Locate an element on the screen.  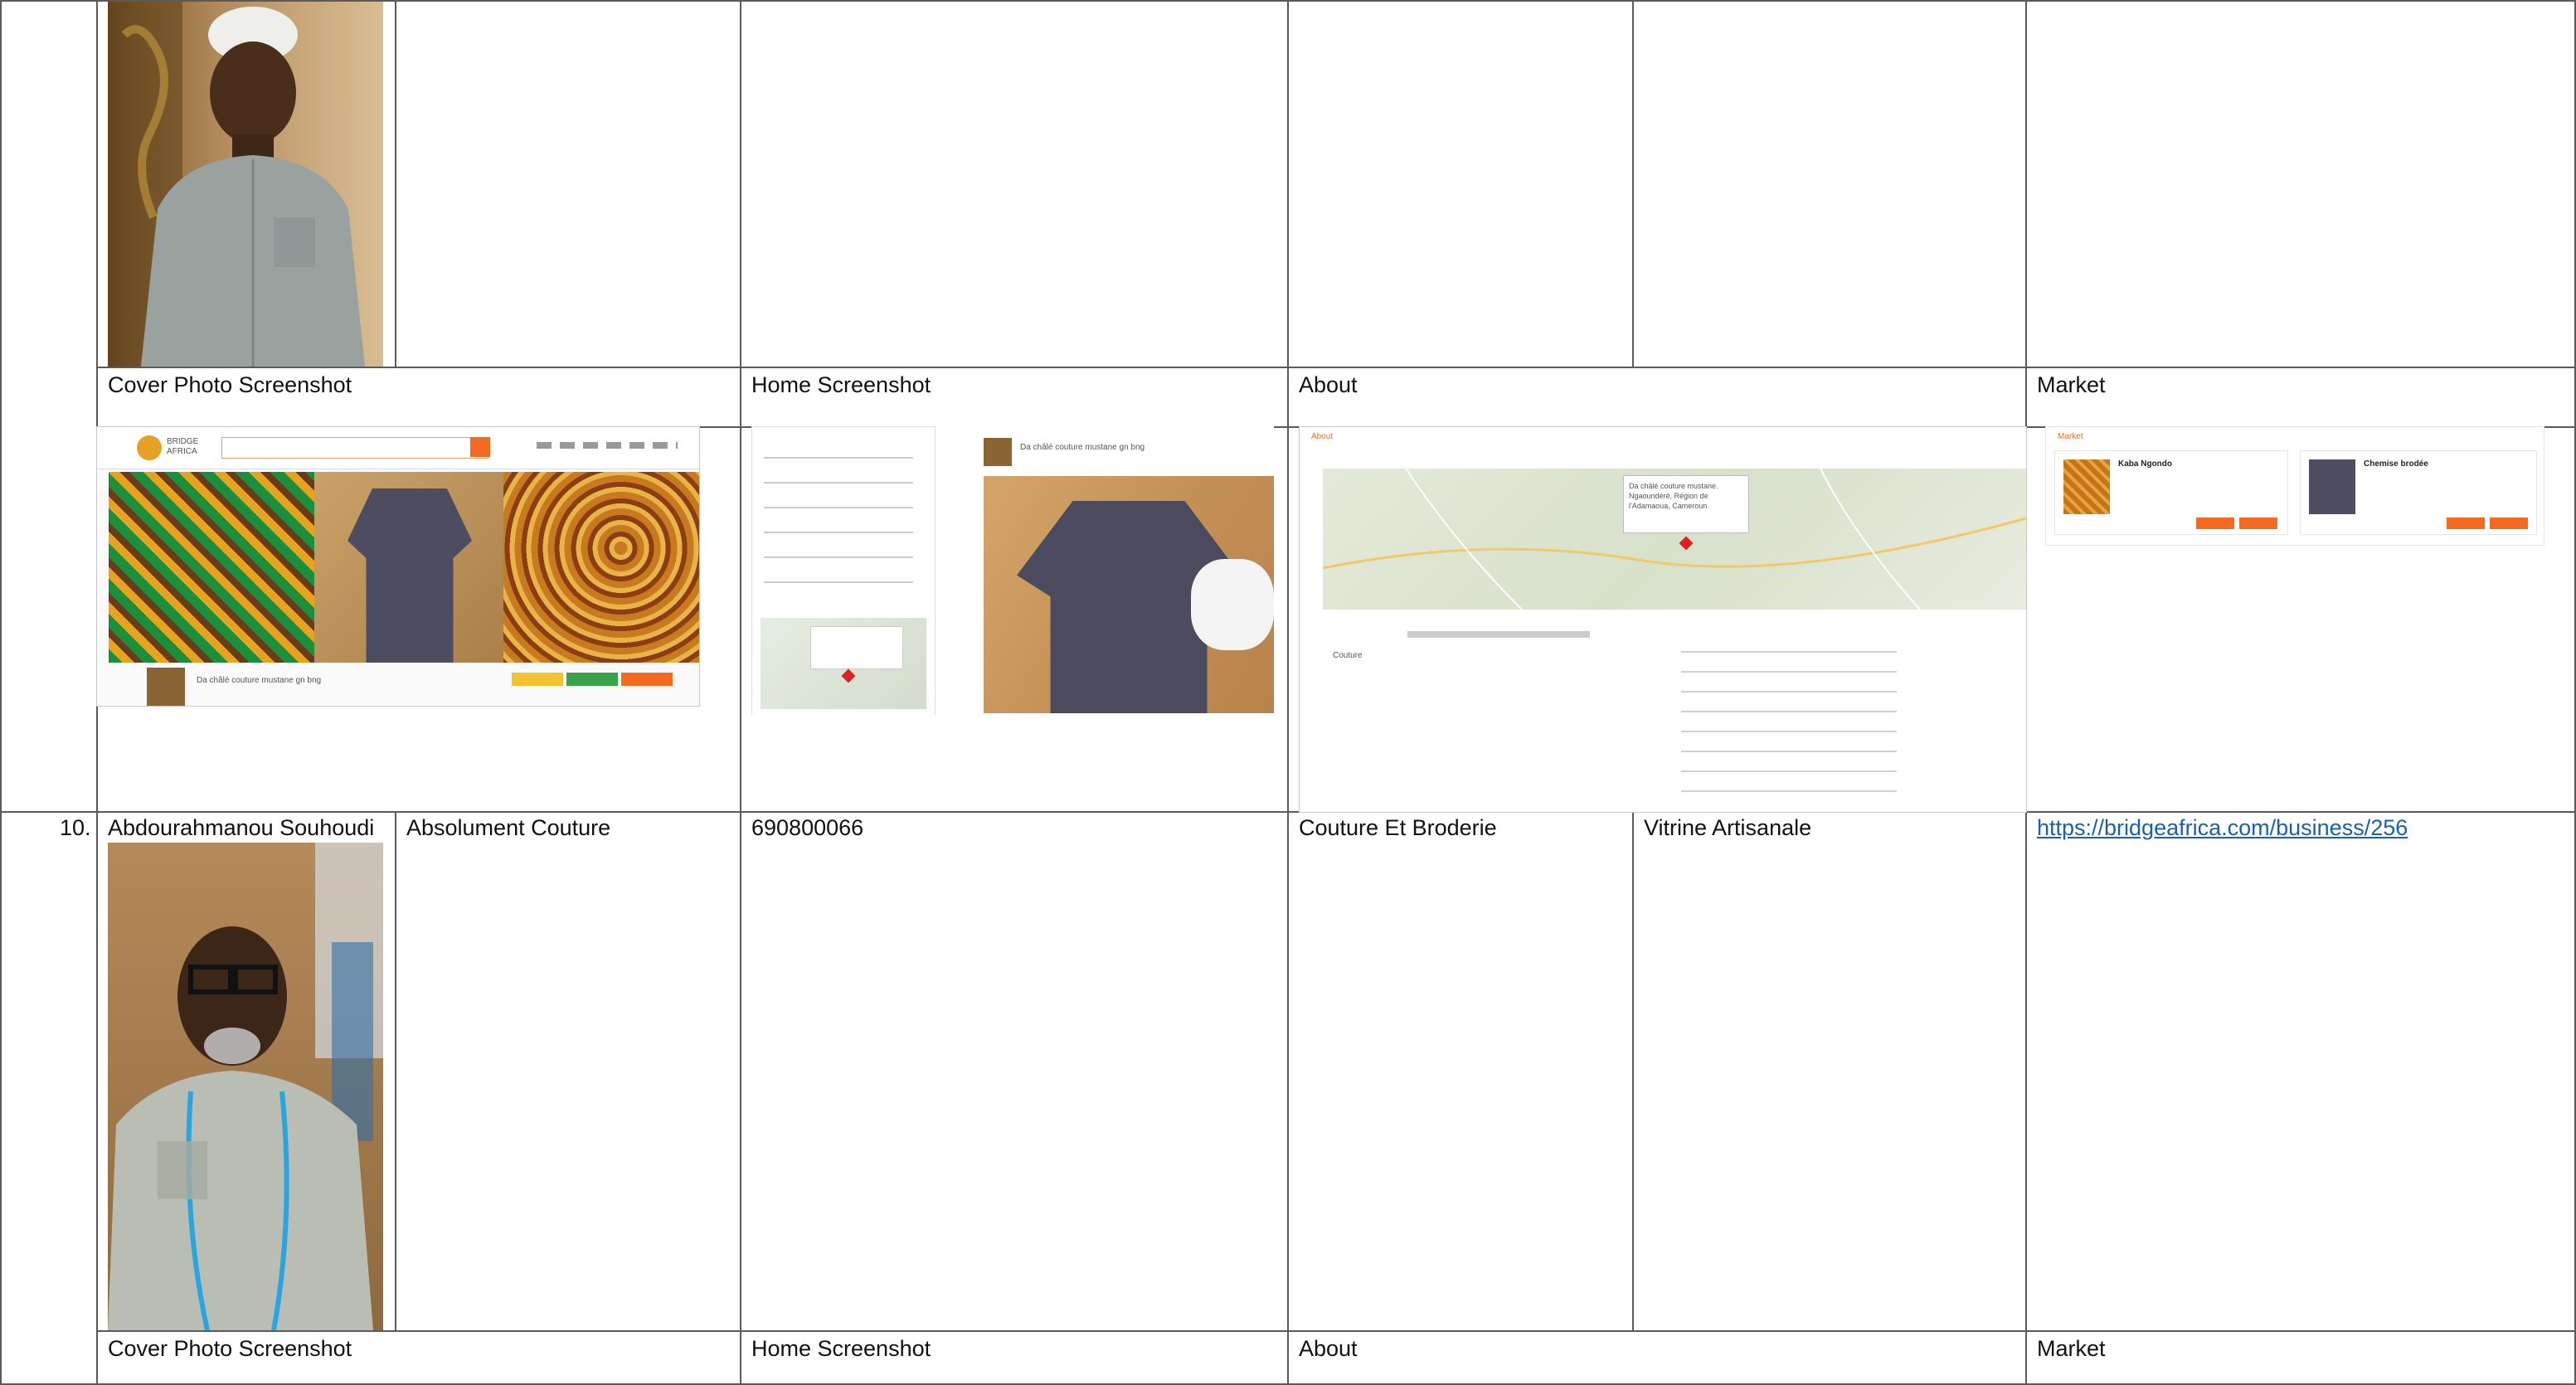
map-pin-icon is located at coordinates (849, 675).